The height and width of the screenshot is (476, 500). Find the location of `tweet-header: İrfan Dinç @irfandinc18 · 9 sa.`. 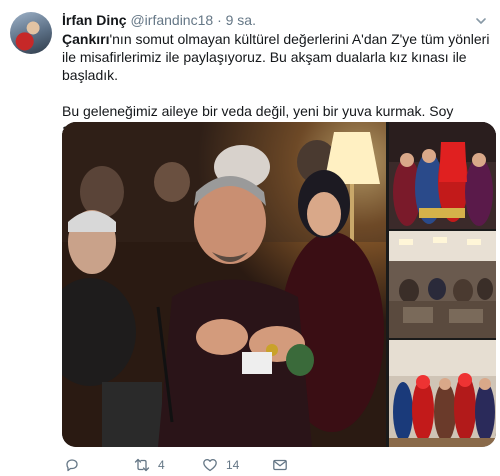

tweet-header: İrfan Dinç @irfandinc18 · 9 sa. is located at coordinates (159, 20).